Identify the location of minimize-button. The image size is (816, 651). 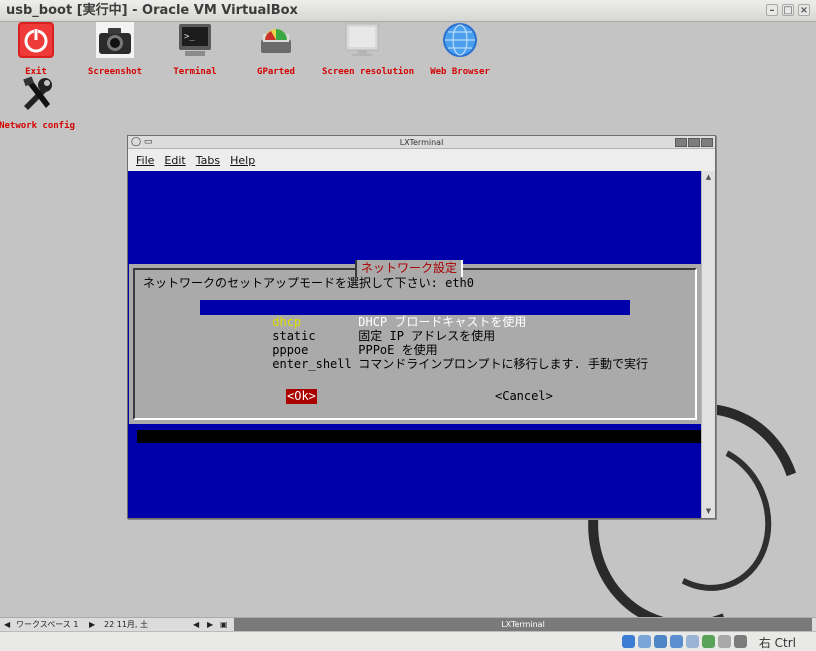
(681, 142).